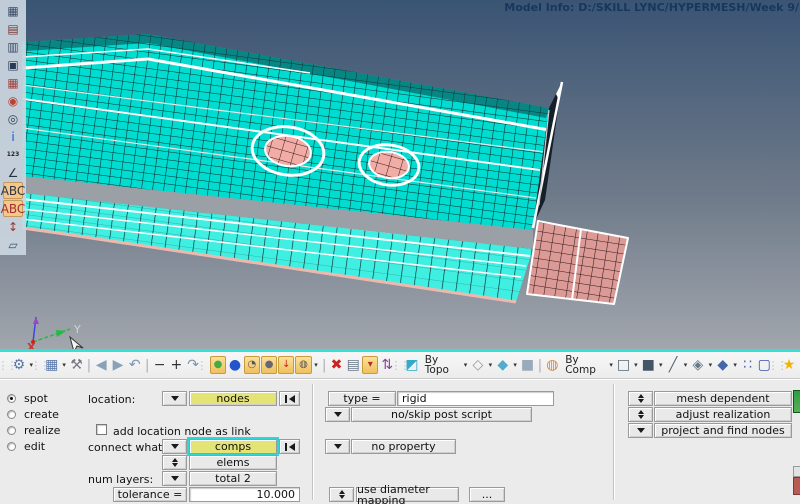  I want to click on vector-display-icon: ↕, so click(13, 226).